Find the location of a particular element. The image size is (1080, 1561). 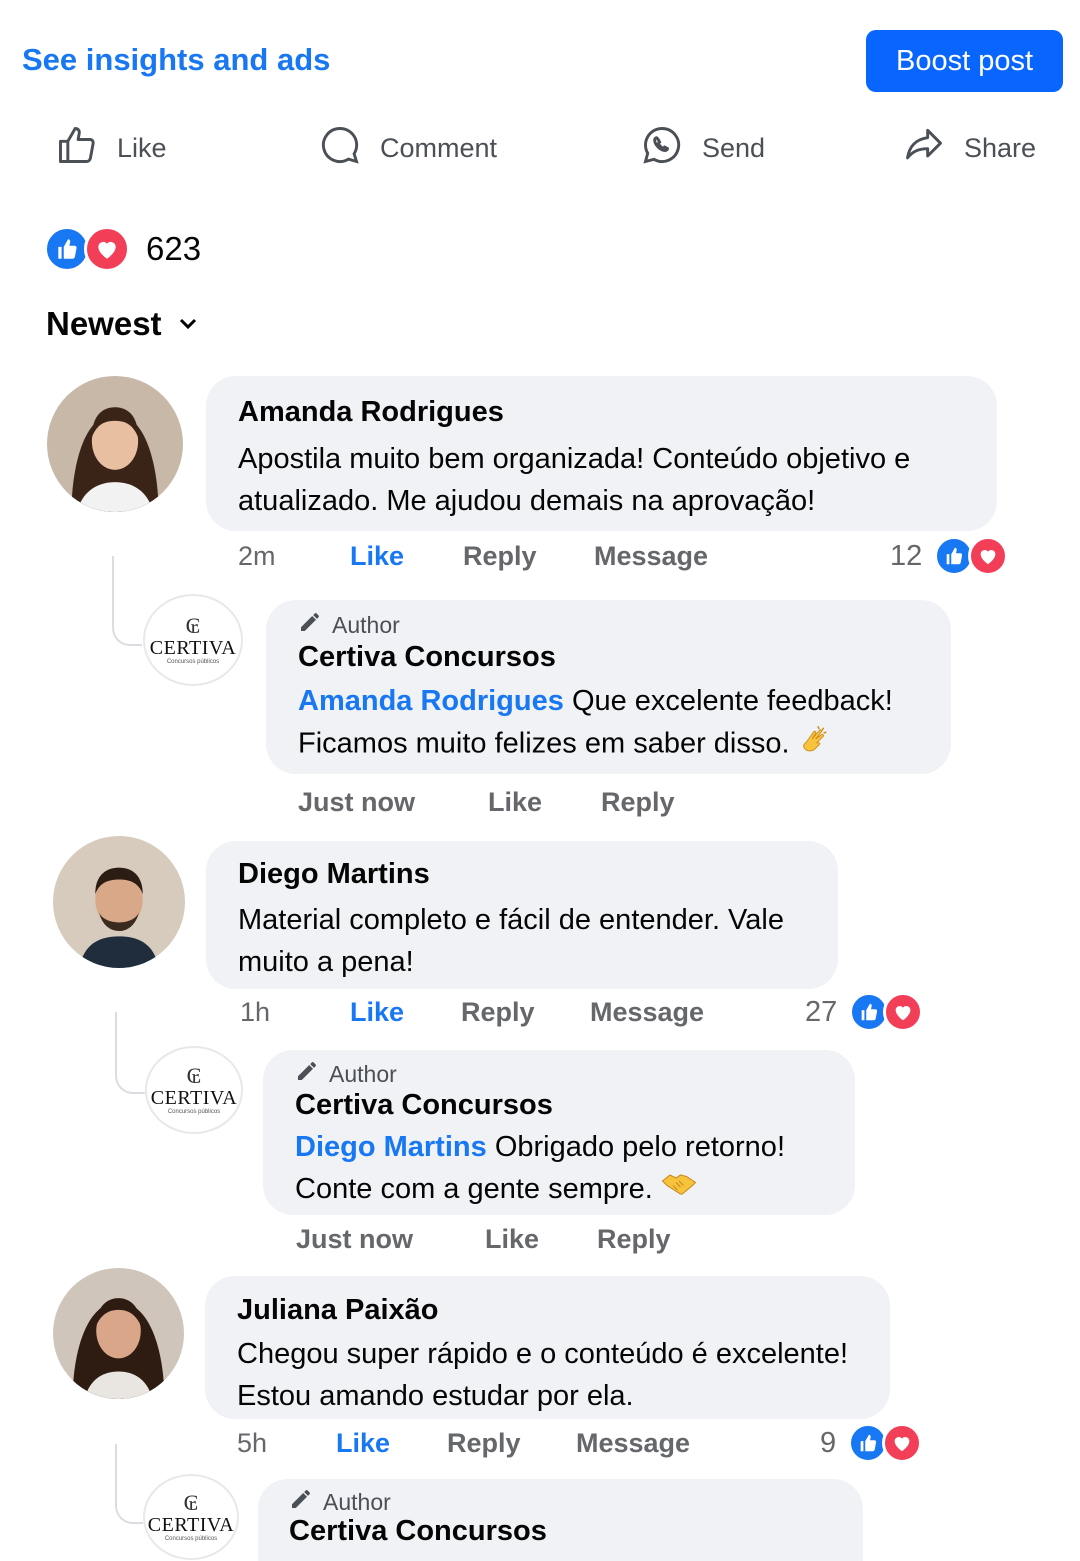

avatar-diego is located at coordinates (119, 902).